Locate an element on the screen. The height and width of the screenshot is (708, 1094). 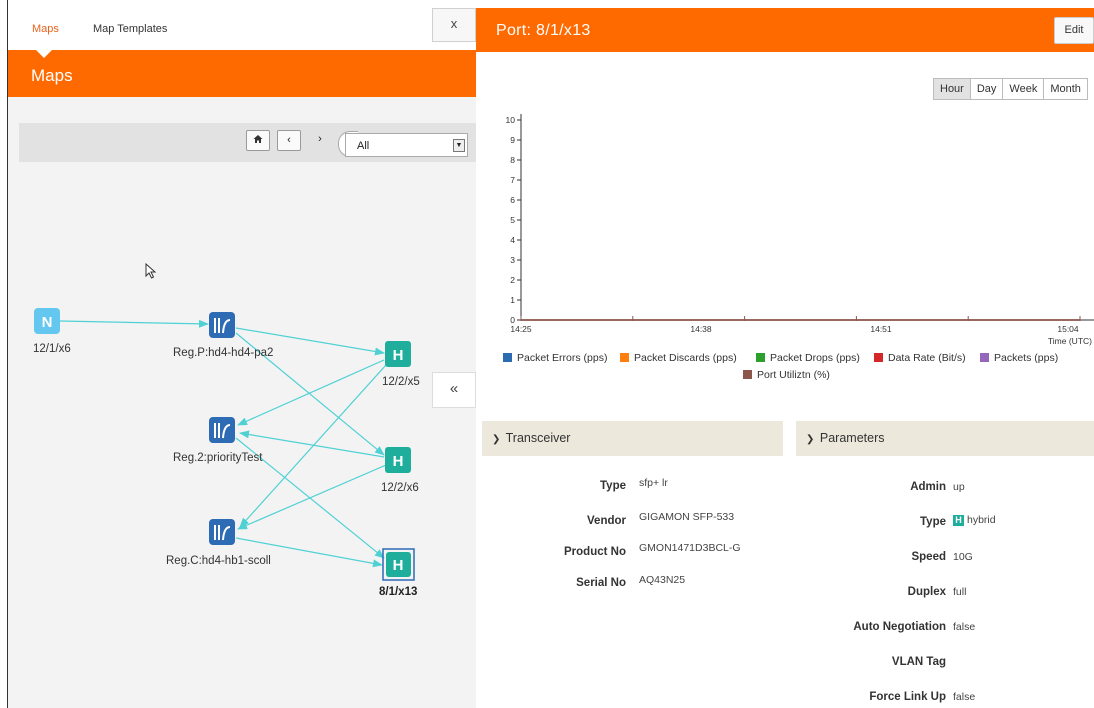
param-admin-key: Admin is located at coordinates (928, 487).